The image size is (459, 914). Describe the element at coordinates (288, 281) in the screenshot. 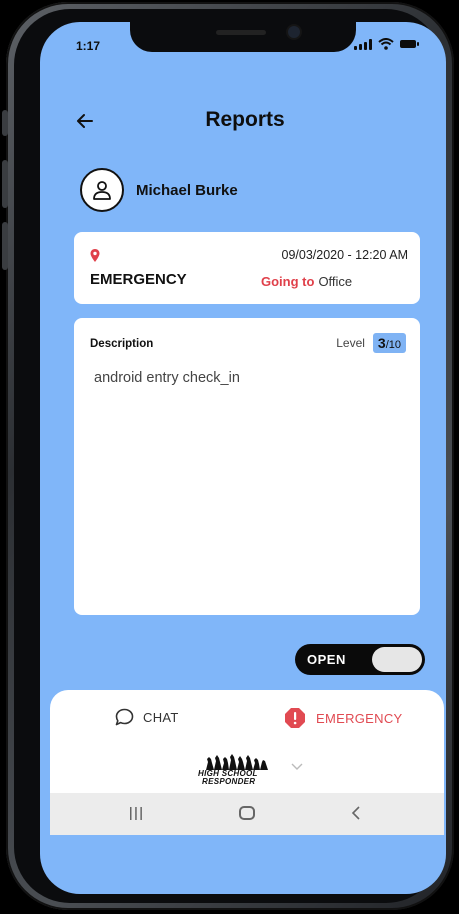

I see `going-to-label: Going to` at that location.